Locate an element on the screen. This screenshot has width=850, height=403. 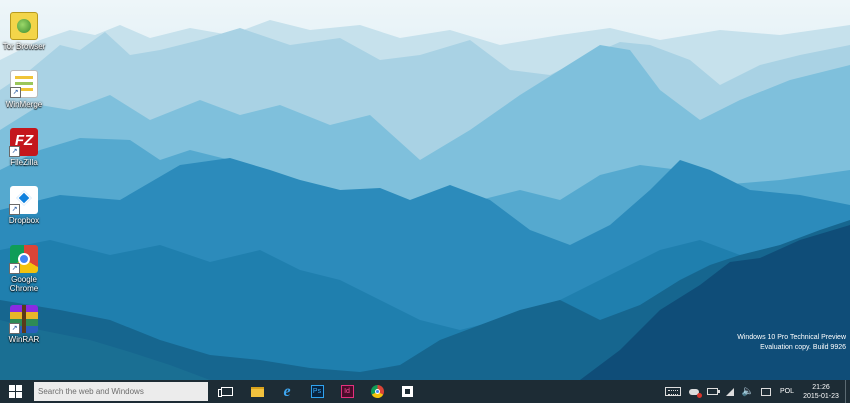
volume-button: 🔈 is located at coordinates (748, 391).